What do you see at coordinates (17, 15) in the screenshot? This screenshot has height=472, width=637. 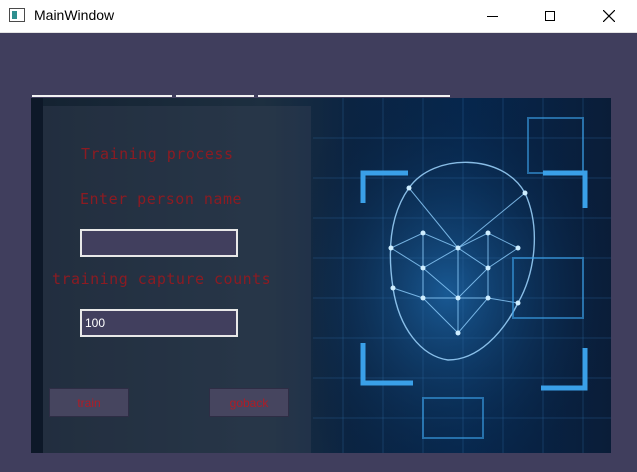 I see `app-window-icon` at bounding box center [17, 15].